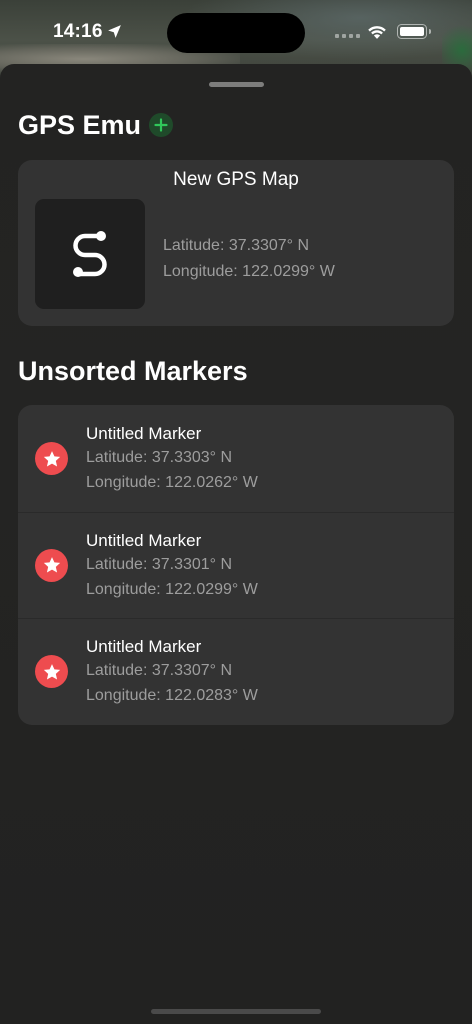 The image size is (472, 1024). I want to click on wifi-icon, so click(377, 32).